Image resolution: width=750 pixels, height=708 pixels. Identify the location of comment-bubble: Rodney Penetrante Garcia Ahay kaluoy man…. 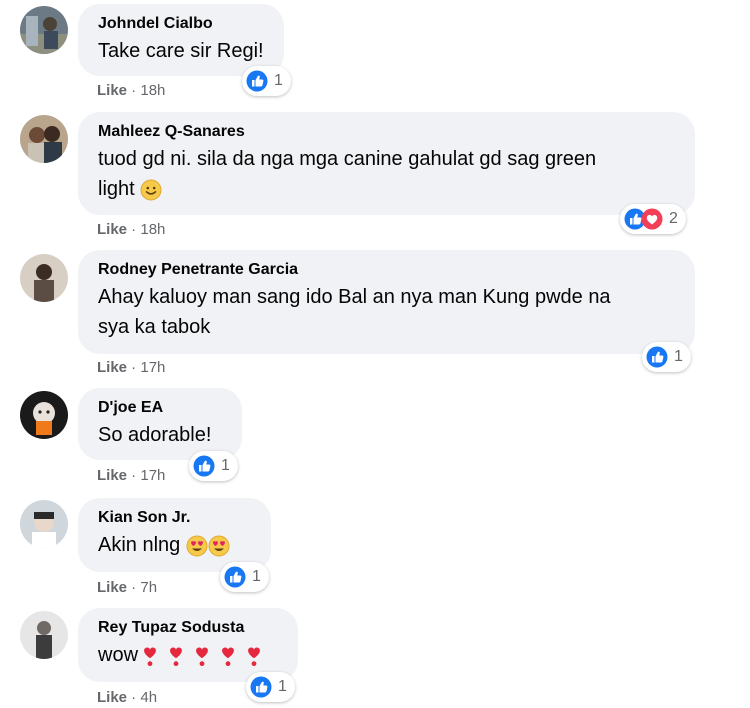
(386, 302).